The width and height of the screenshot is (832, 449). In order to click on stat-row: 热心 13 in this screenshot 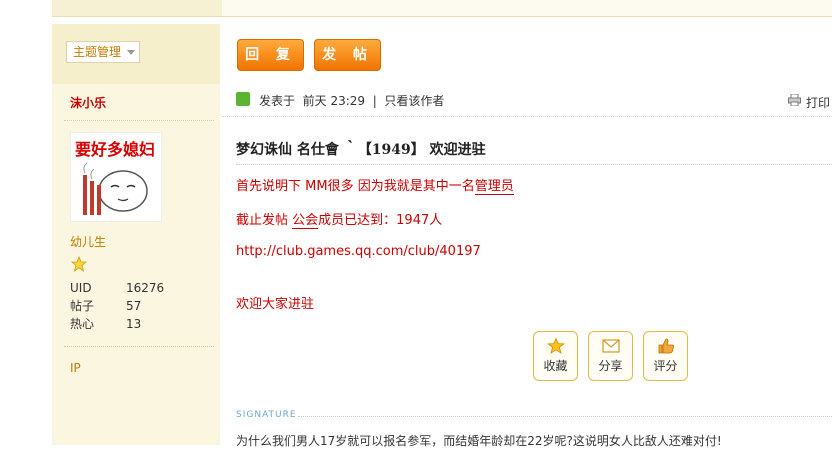, I will do `click(117, 324)`.